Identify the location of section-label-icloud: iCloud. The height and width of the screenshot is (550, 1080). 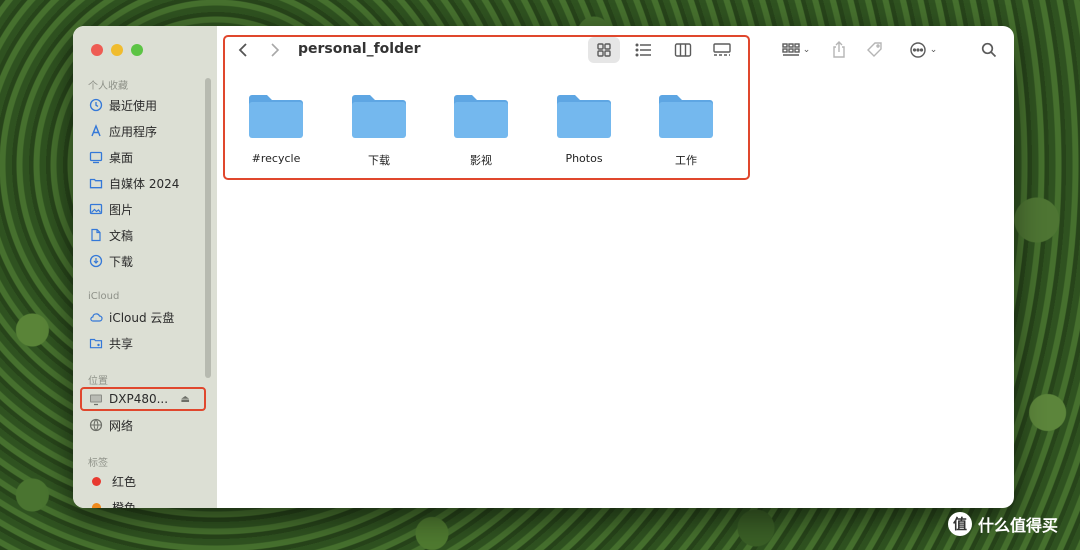
(104, 296).